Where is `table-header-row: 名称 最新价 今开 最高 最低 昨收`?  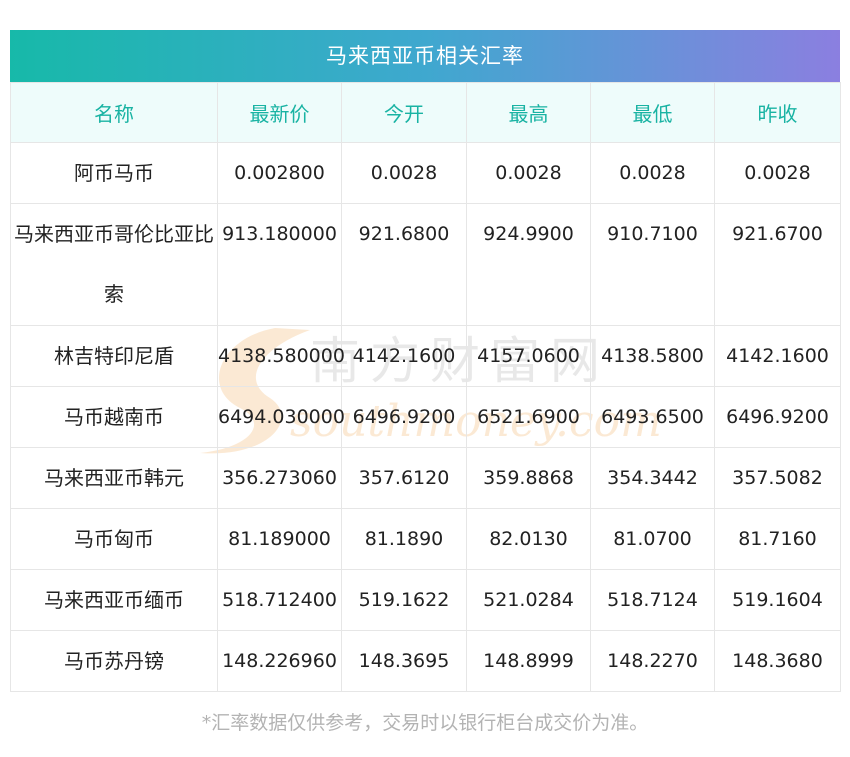
table-header-row: 名称 最新价 今开 最高 最低 昨收 is located at coordinates (425, 112).